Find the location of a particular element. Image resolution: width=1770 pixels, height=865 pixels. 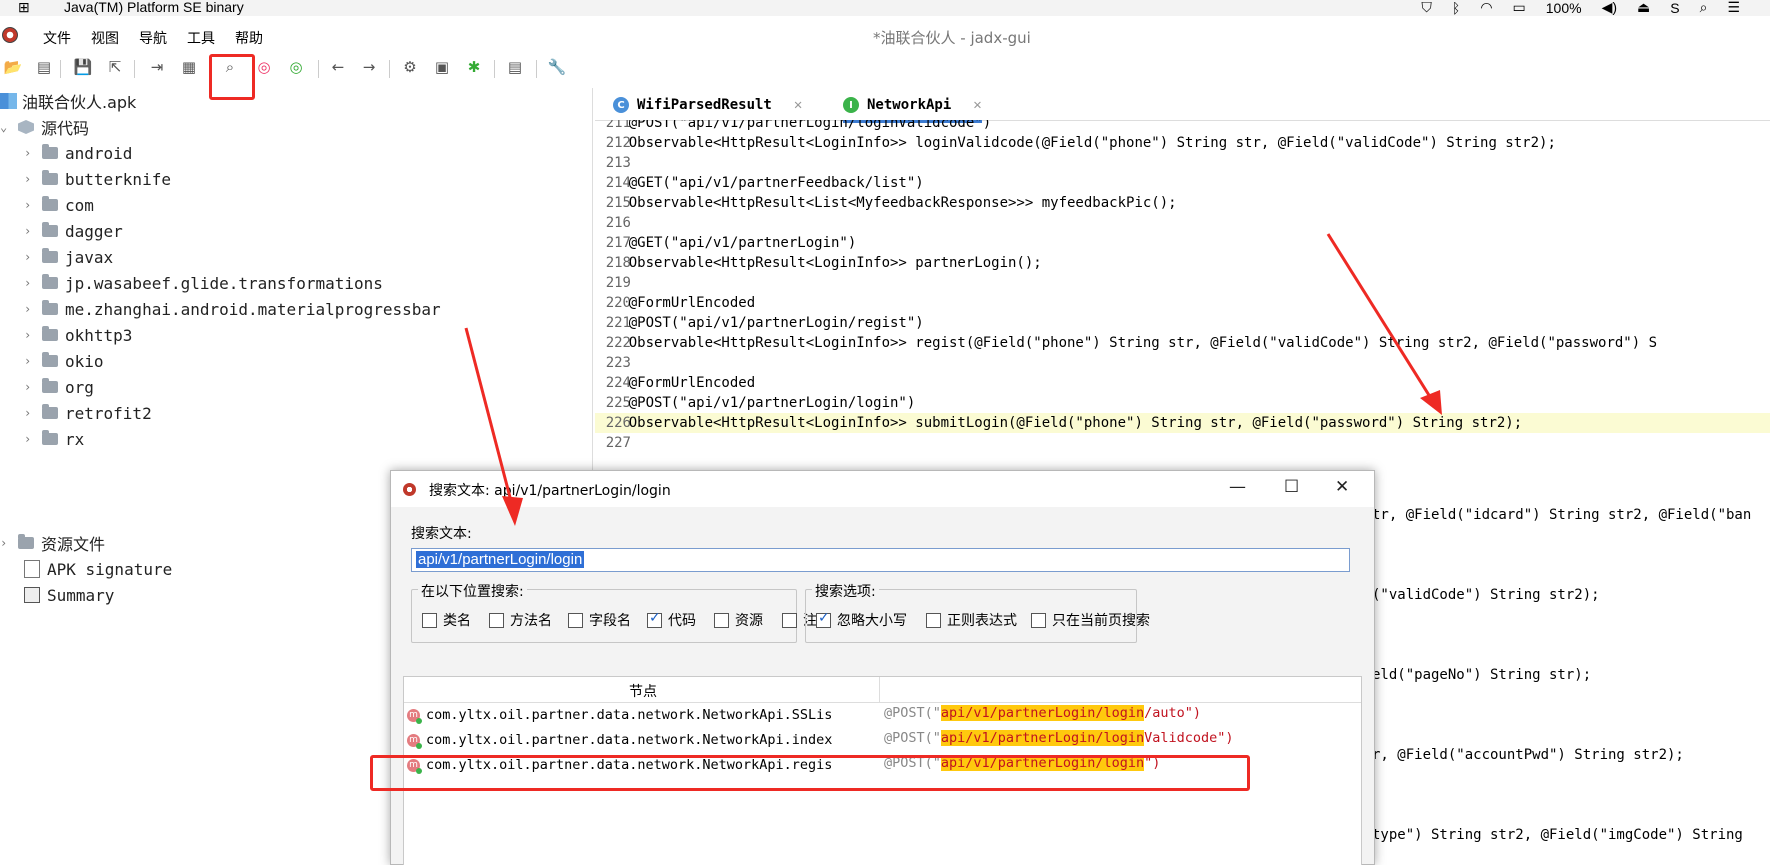

find-class-icon: ◎ is located at coordinates (264, 67).